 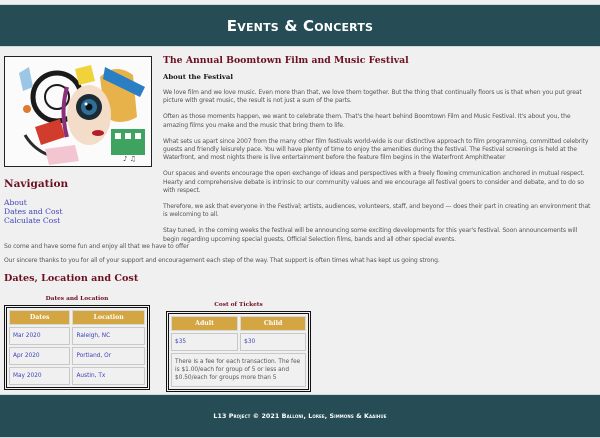 What do you see at coordinates (238, 305) in the screenshot?
I see `cost-table-caption: Cost of Tickets` at bounding box center [238, 305].